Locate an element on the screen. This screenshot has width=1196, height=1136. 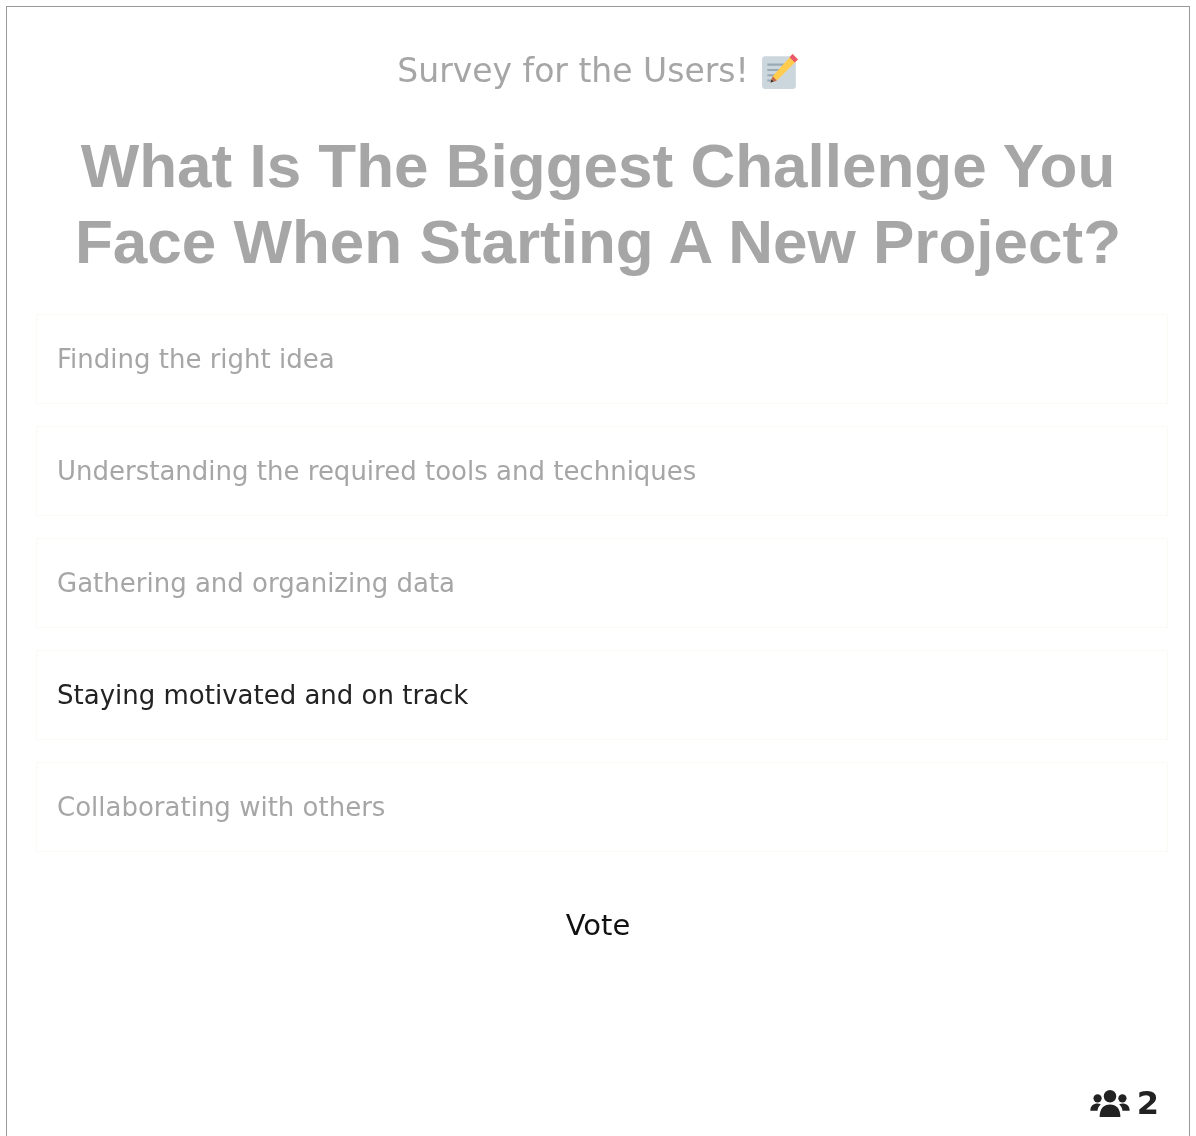
answer-option: Collaborating with others is located at coordinates (602, 807).